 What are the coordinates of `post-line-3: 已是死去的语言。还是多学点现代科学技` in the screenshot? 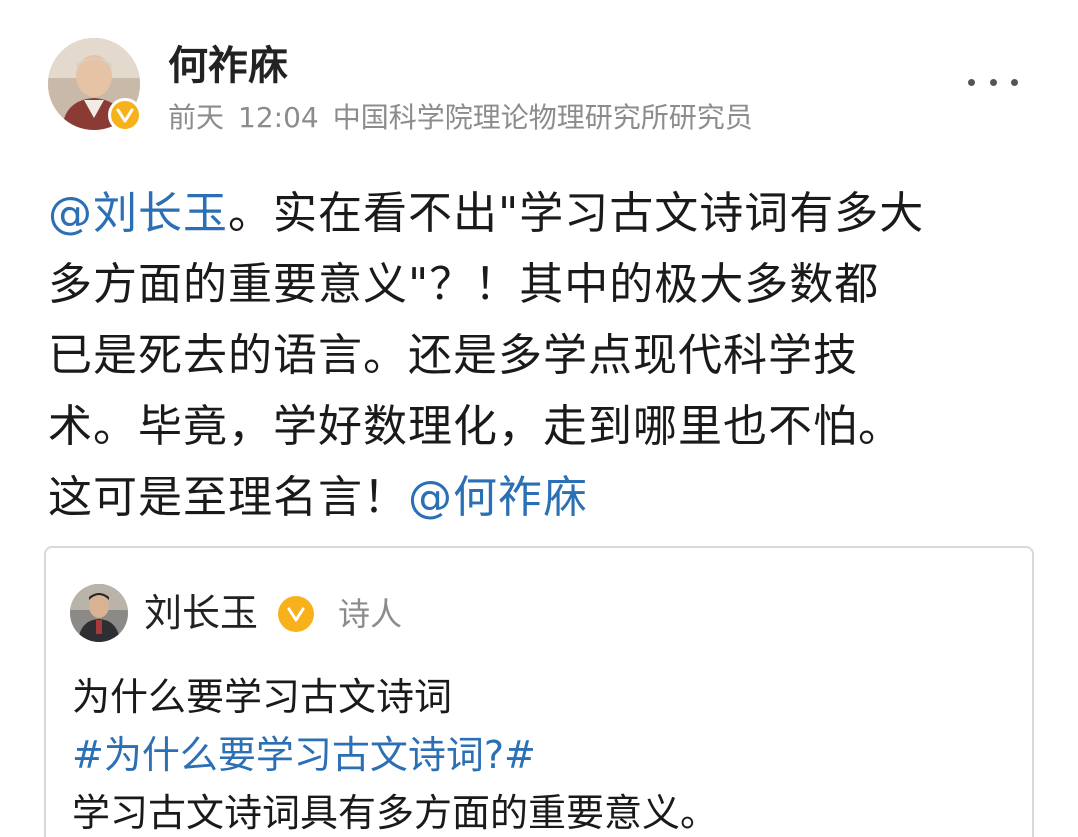 It's located at (453, 355).